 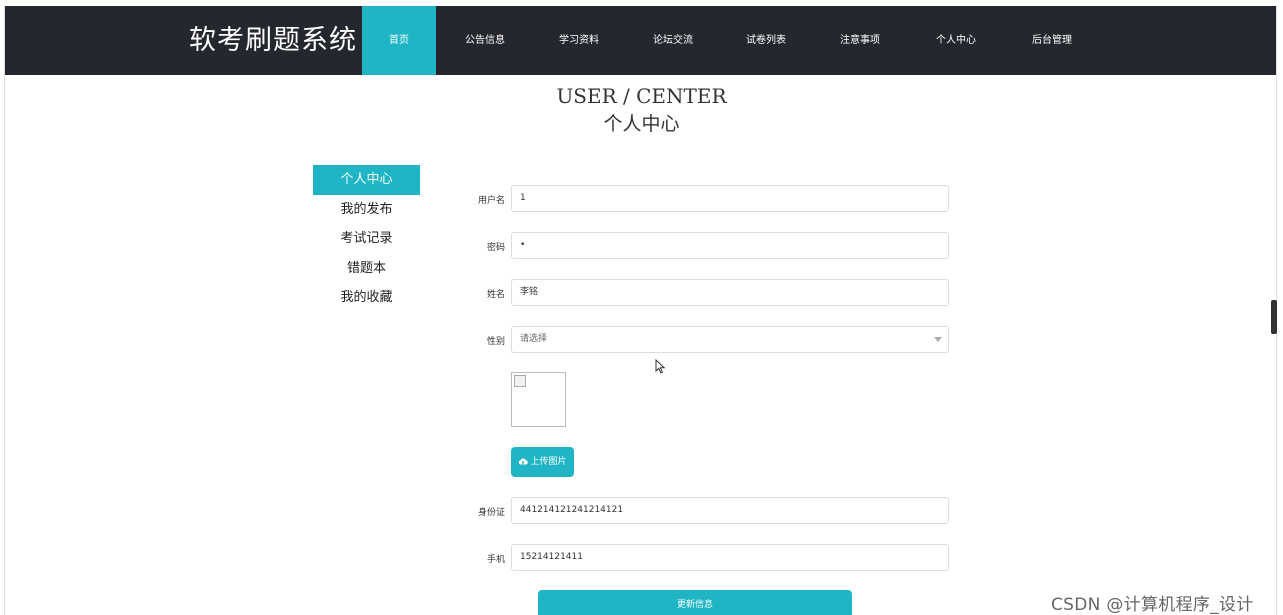 What do you see at coordinates (730, 510) in the screenshot?
I see `idcard-input: 441214121241214121` at bounding box center [730, 510].